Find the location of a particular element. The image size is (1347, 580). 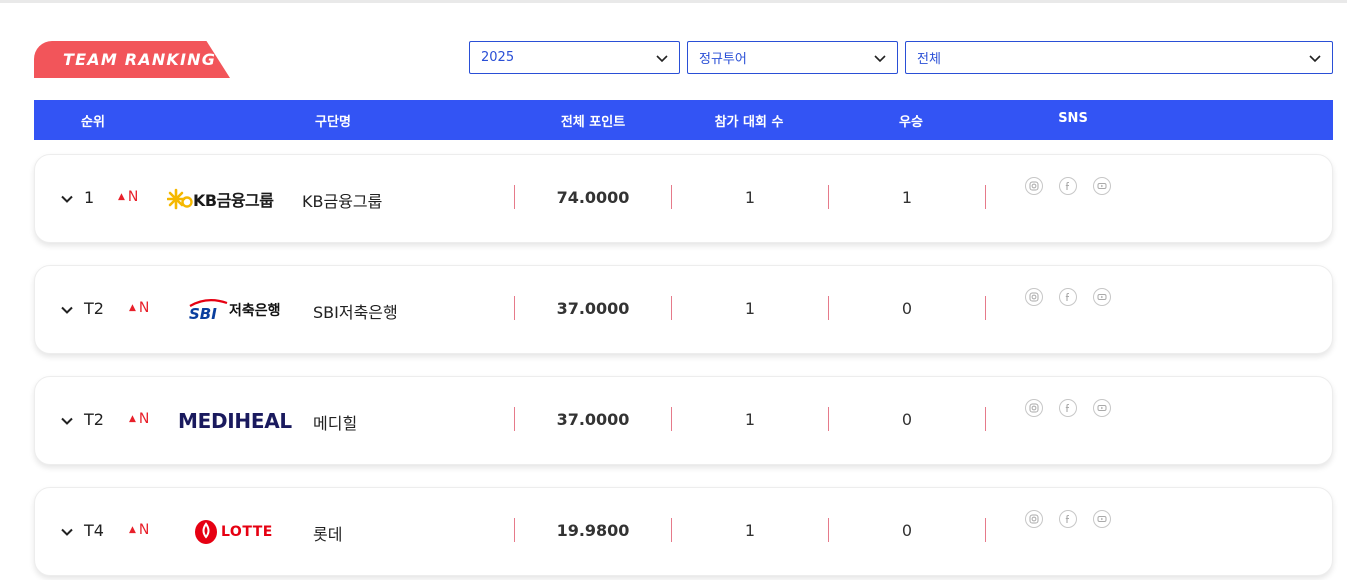

section-title-badge: TEAM RANKING is located at coordinates (132, 59).